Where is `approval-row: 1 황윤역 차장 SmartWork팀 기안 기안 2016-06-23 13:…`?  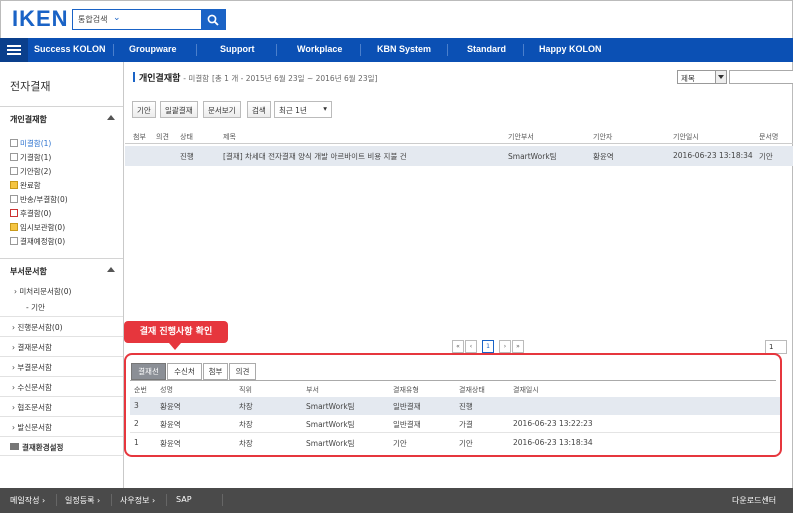 approval-row: 1 황윤역 차장 SmartWork팀 기안 기안 2016-06-23 13:… is located at coordinates (455, 443).